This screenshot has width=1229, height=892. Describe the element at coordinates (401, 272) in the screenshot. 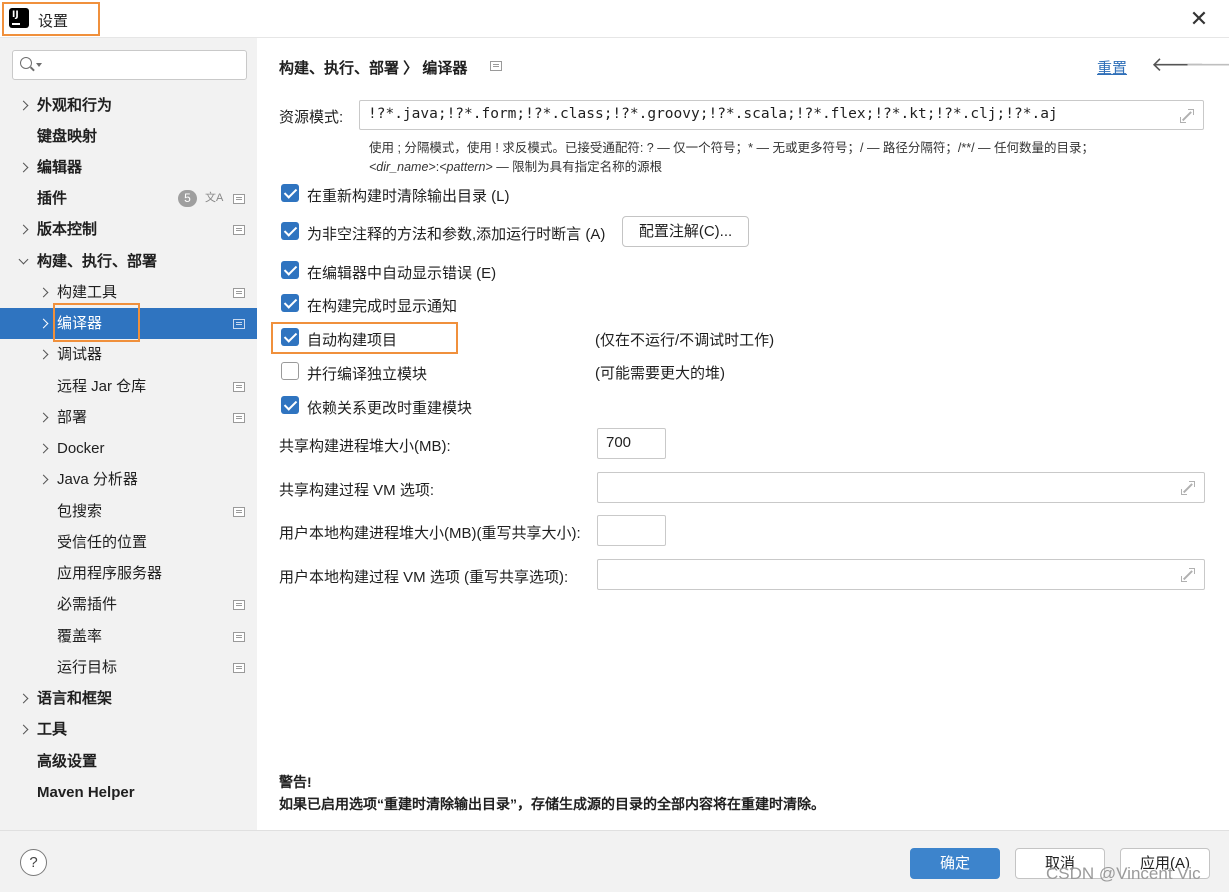

I see `show-errors-label: 在编辑器中自动显示错误 (E)` at that location.